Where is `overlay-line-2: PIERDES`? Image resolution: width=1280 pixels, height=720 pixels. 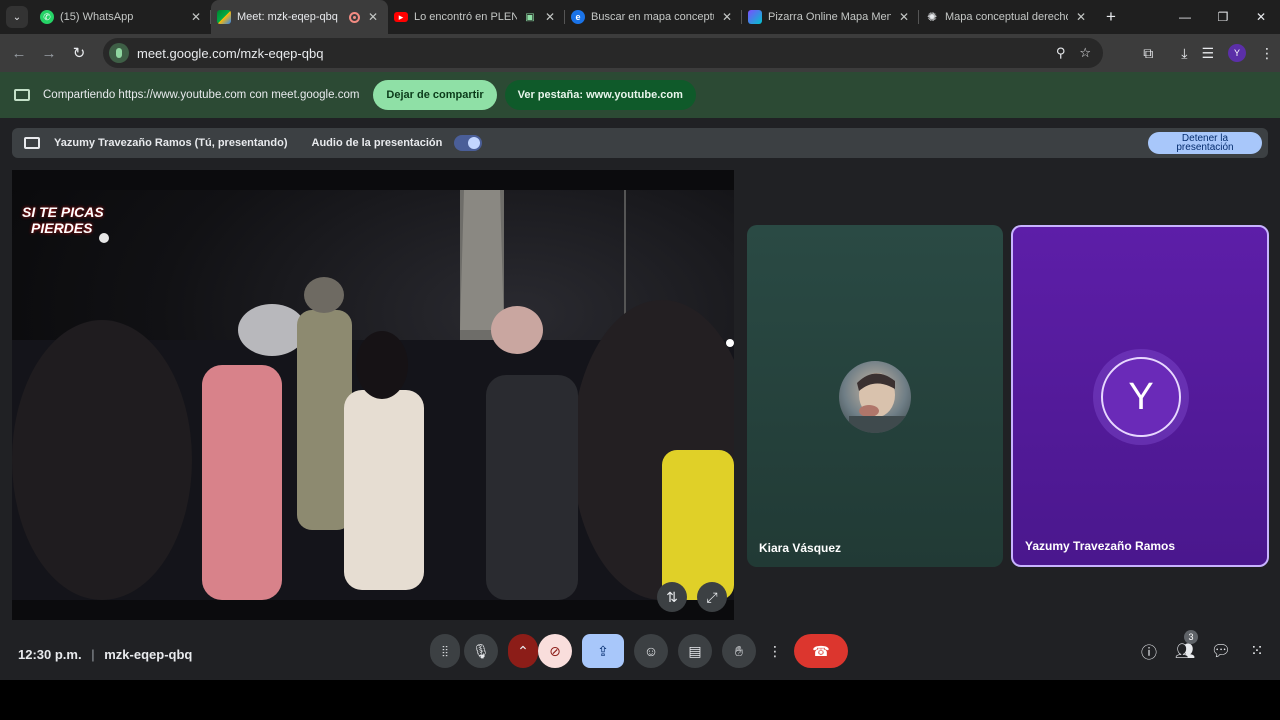
overlay-line-2: PIERDES is located at coordinates (62, 228).